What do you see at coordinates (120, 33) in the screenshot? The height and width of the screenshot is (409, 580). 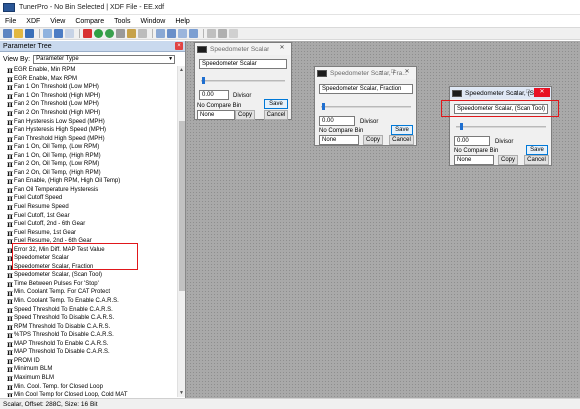 I see `copy-icon` at bounding box center [120, 33].